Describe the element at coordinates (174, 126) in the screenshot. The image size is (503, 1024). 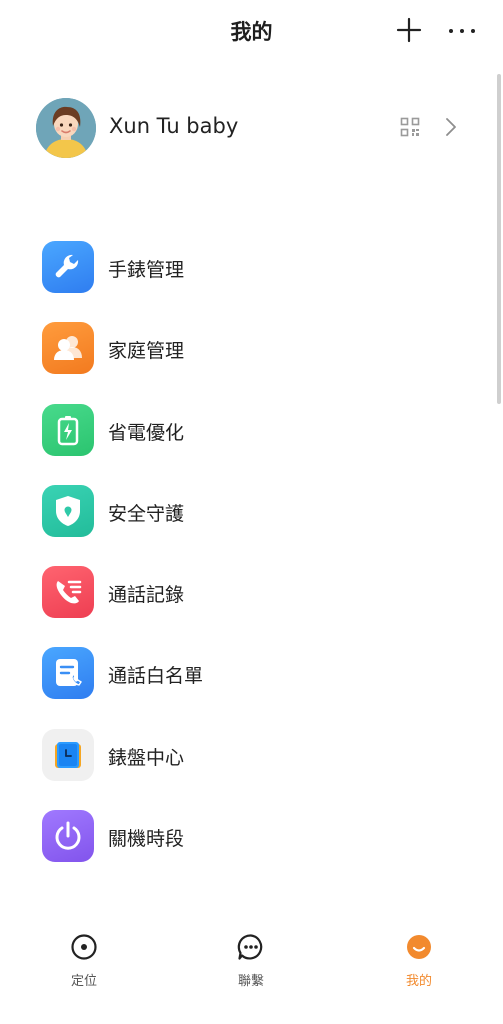
I see `profile-name: Xun Tu baby` at that location.